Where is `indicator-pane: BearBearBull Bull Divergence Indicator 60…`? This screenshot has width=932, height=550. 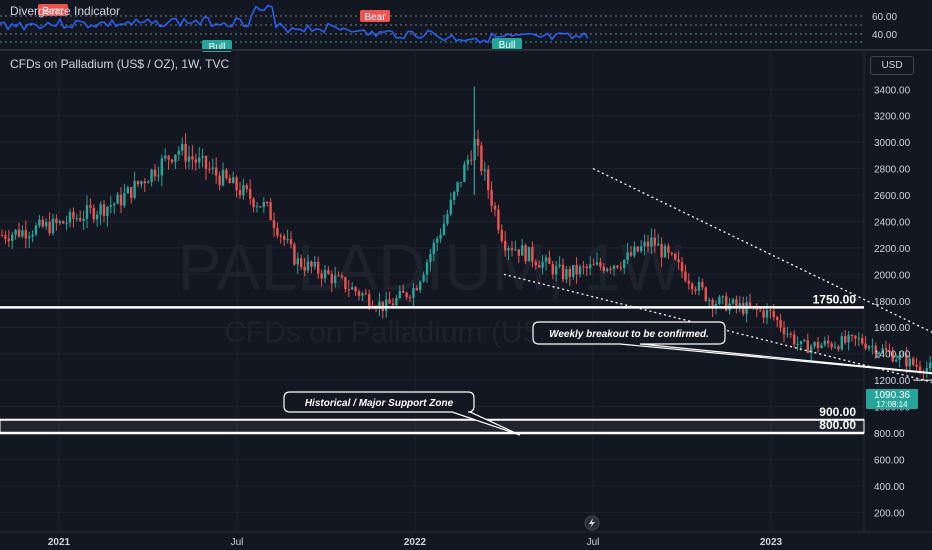 indicator-pane: BearBearBull Bull Divergence Indicator 60… is located at coordinates (448, 28).